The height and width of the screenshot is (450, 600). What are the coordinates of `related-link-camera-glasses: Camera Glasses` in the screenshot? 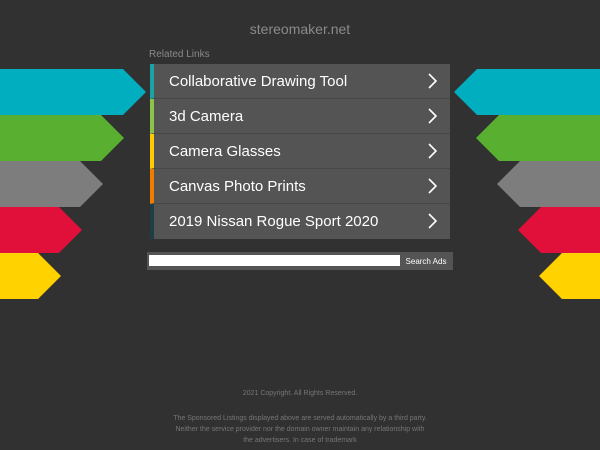 It's located at (300, 151).